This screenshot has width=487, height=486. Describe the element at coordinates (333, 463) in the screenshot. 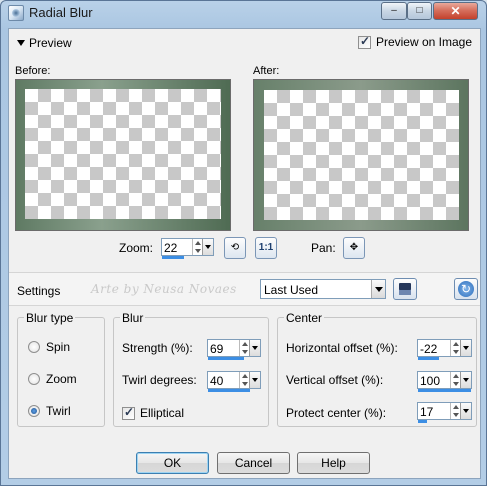

I see `help-button: Help` at that location.